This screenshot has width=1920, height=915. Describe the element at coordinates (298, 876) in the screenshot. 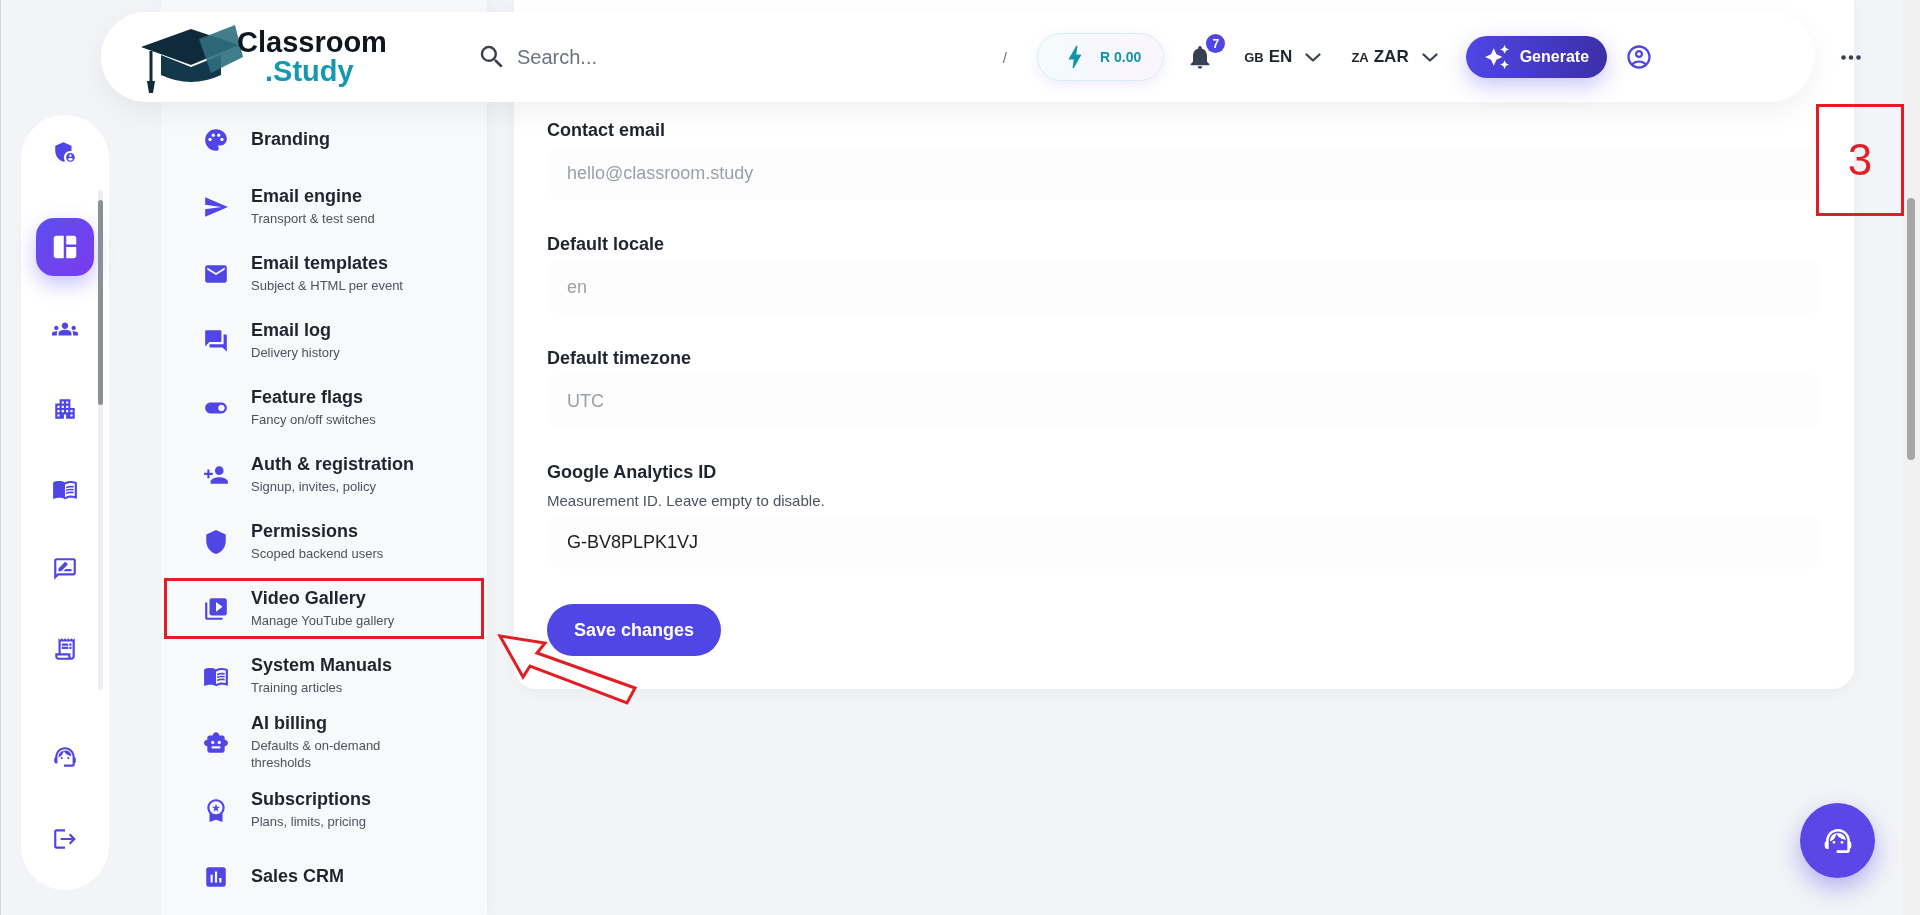

I see `menu-item-title: Sales CRM` at that location.